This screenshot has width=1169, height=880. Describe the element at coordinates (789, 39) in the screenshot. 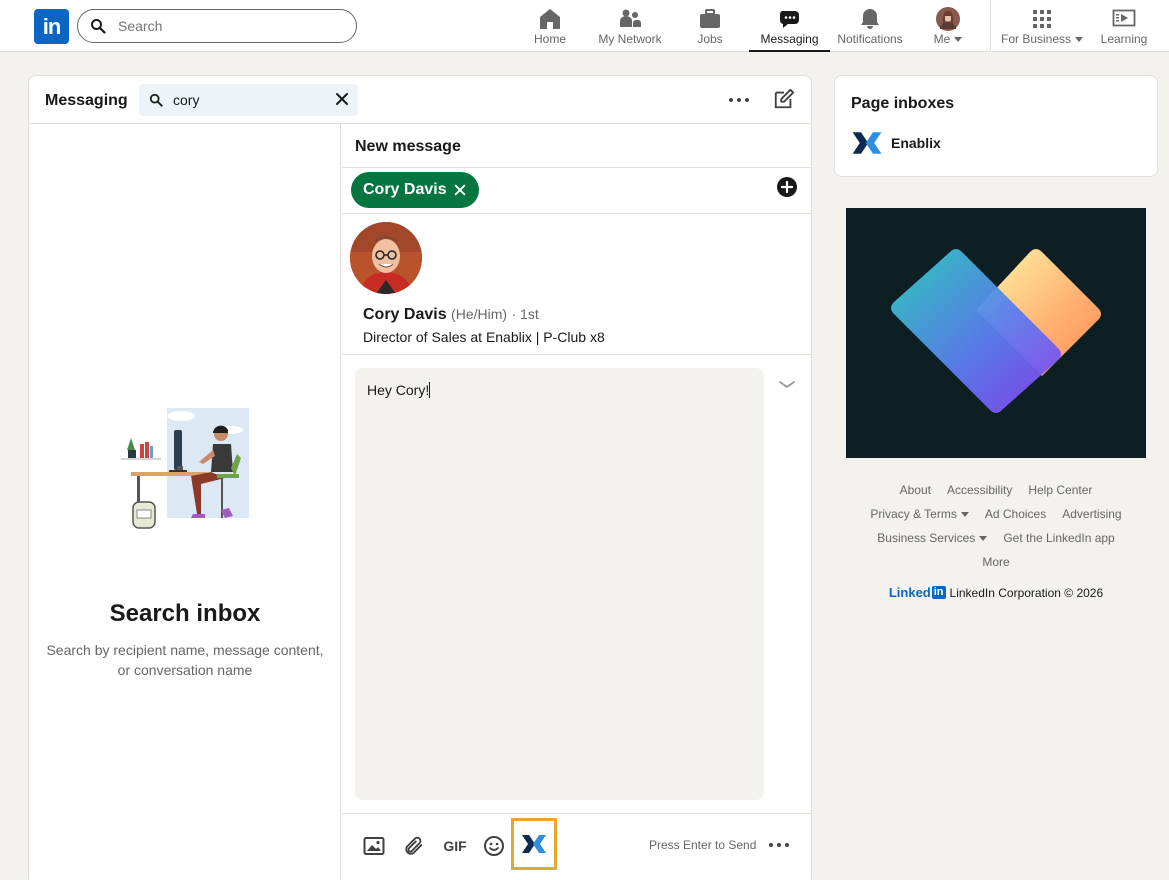

I see `nav-label: Messaging` at that location.